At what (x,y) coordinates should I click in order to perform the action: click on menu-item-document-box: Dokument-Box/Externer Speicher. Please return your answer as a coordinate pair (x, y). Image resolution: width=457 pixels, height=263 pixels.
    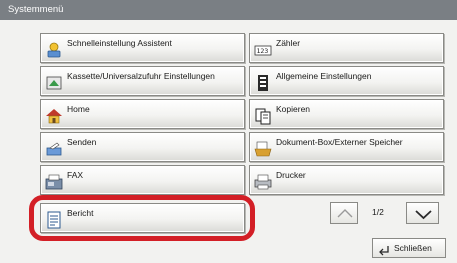
    Looking at the image, I should click on (346, 147).